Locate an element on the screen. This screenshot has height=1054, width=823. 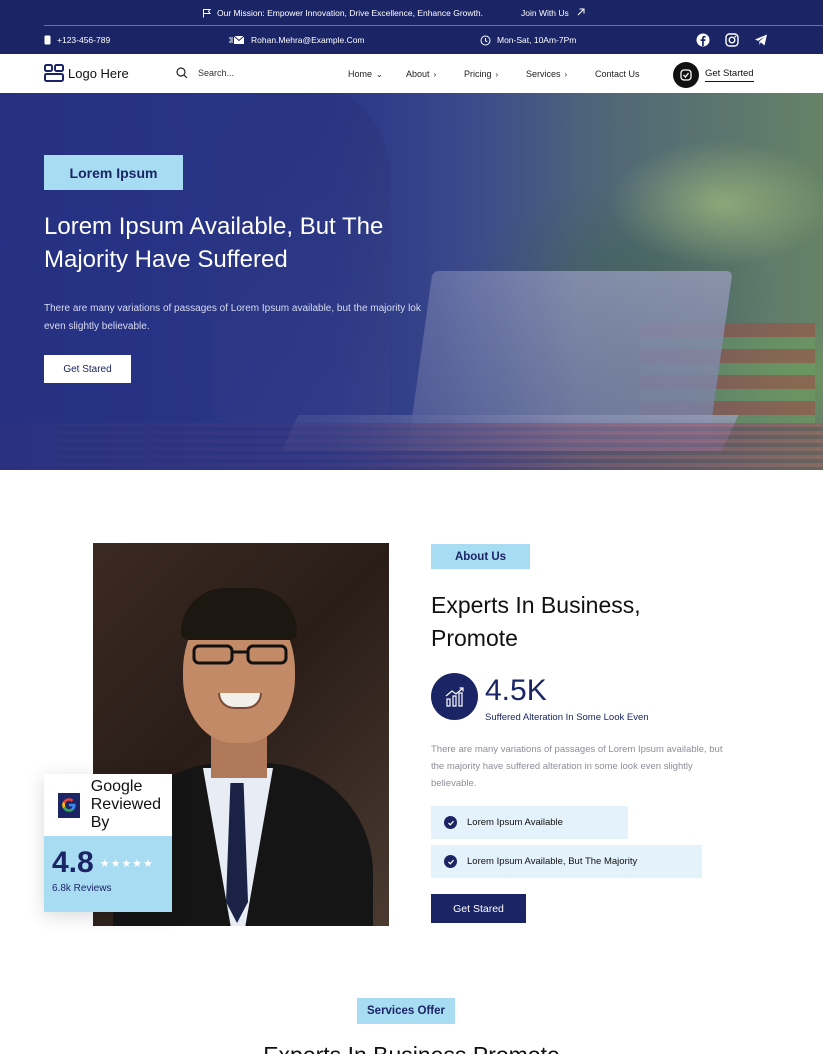
instagram-icon is located at coordinates (732, 40).